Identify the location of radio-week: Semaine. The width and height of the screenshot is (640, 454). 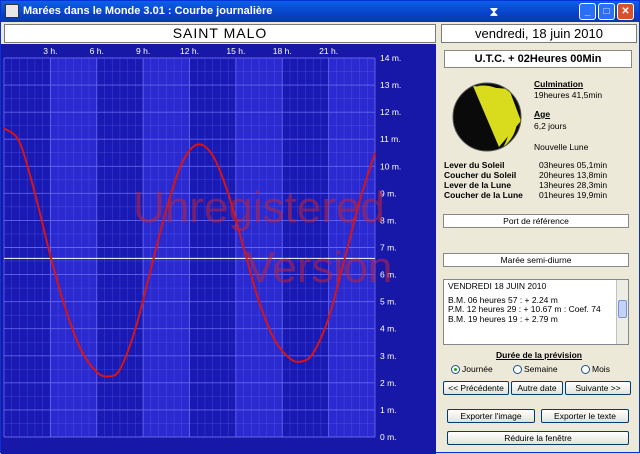
(535, 369).